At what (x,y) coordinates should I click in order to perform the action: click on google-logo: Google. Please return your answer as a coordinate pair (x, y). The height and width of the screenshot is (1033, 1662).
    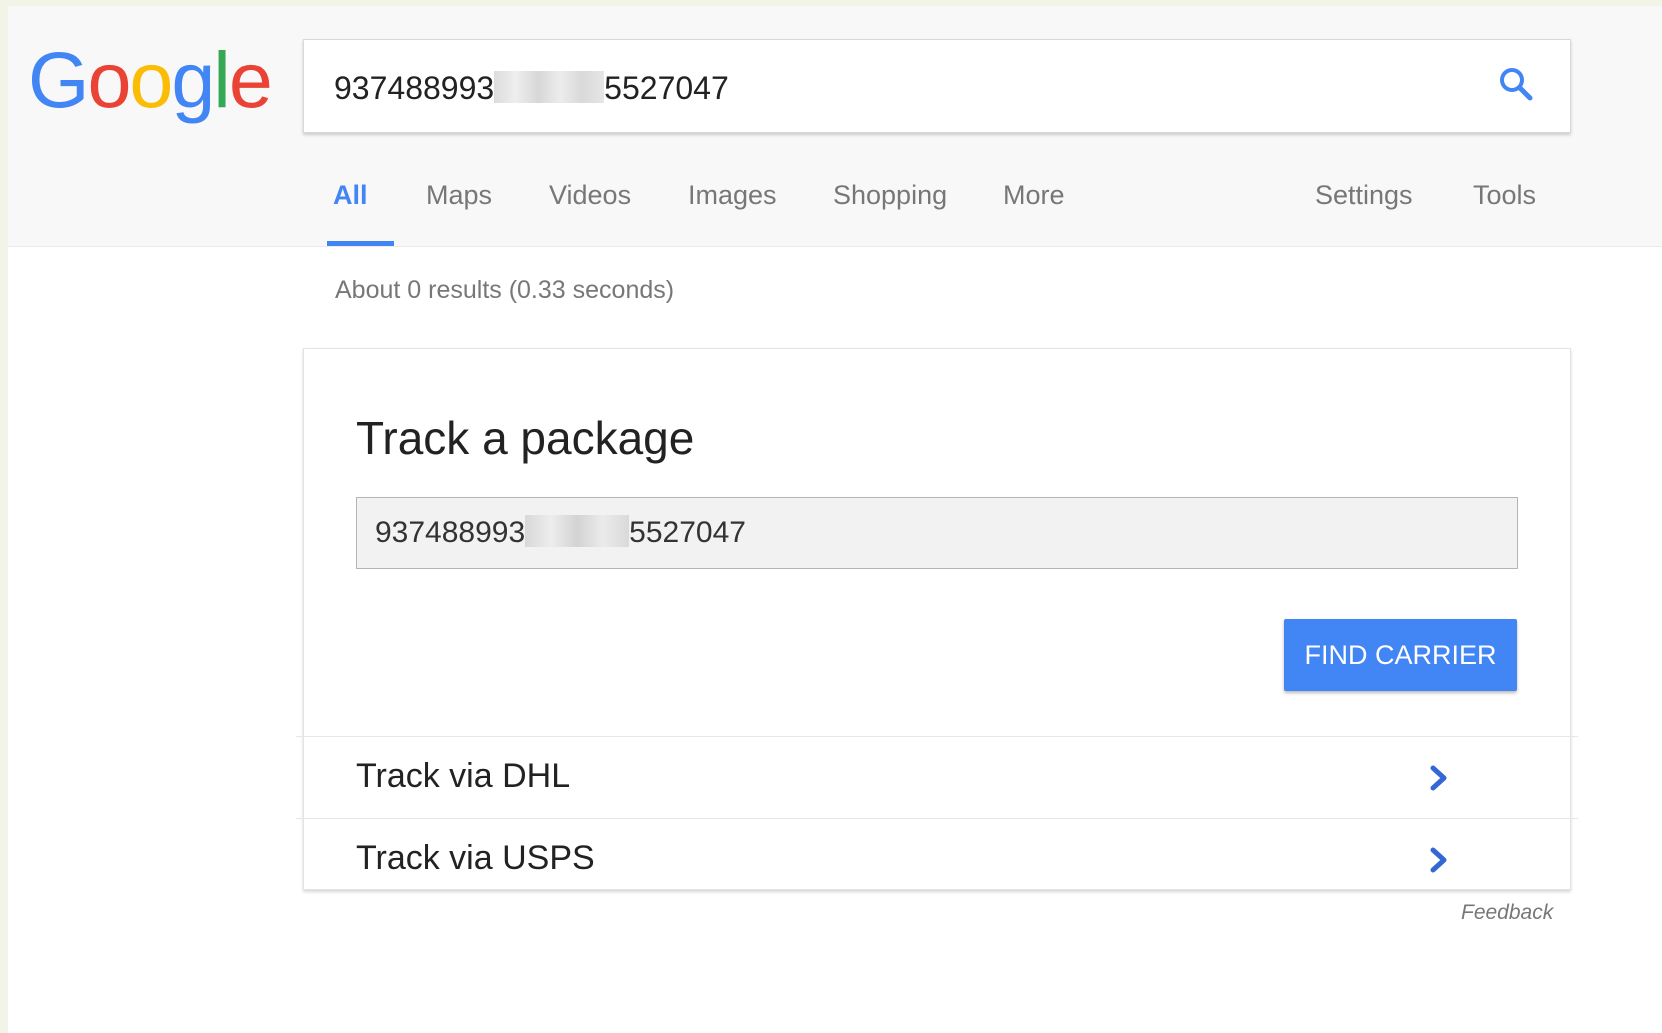
    Looking at the image, I should click on (150, 79).